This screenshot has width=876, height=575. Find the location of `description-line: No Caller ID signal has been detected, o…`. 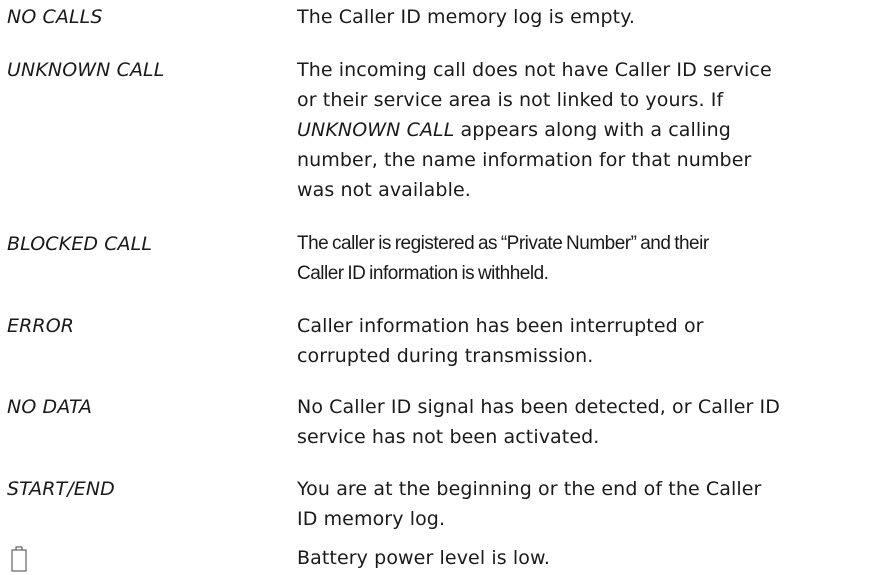

description-line: No Caller ID signal has been detected, o… is located at coordinates (538, 407).